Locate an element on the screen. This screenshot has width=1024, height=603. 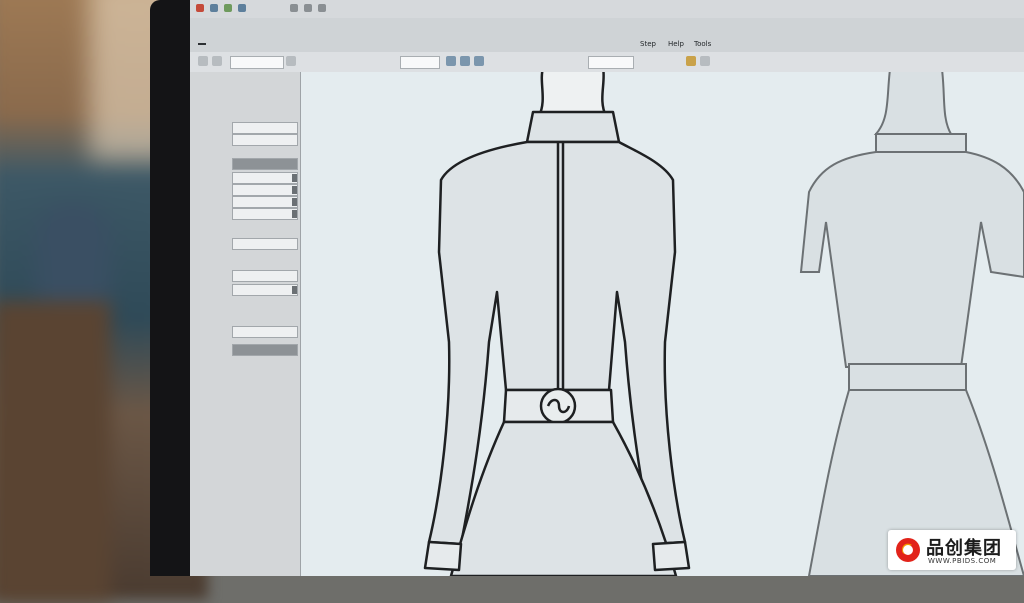
tool-text-icon is located at coordinates (479, 61).